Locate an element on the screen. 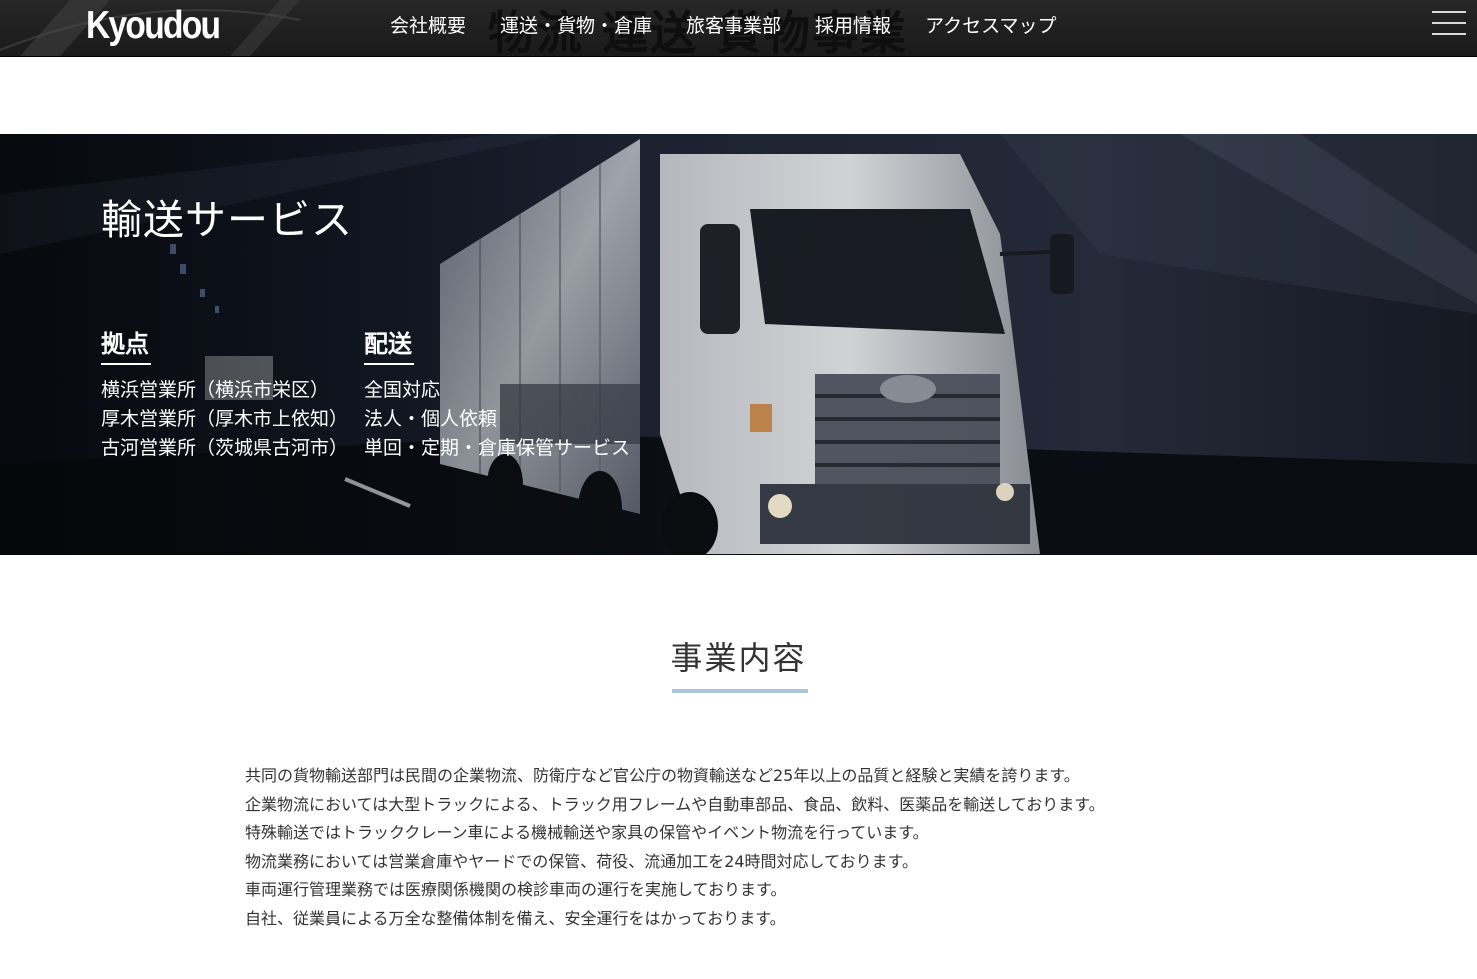 This screenshot has width=1477, height=979. main-nav: 会社概要 運送・貨物・倉庫 旅客事業部 採用情報 アクセスマップ is located at coordinates (740, 26).